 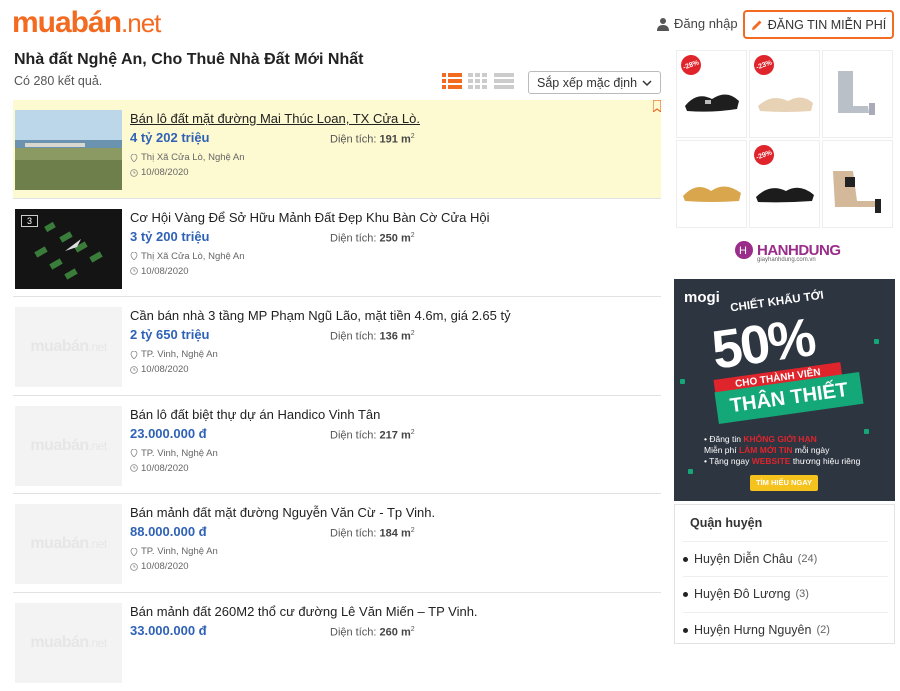 I want to click on result-count: Có 280 kết quả., so click(x=58, y=81).